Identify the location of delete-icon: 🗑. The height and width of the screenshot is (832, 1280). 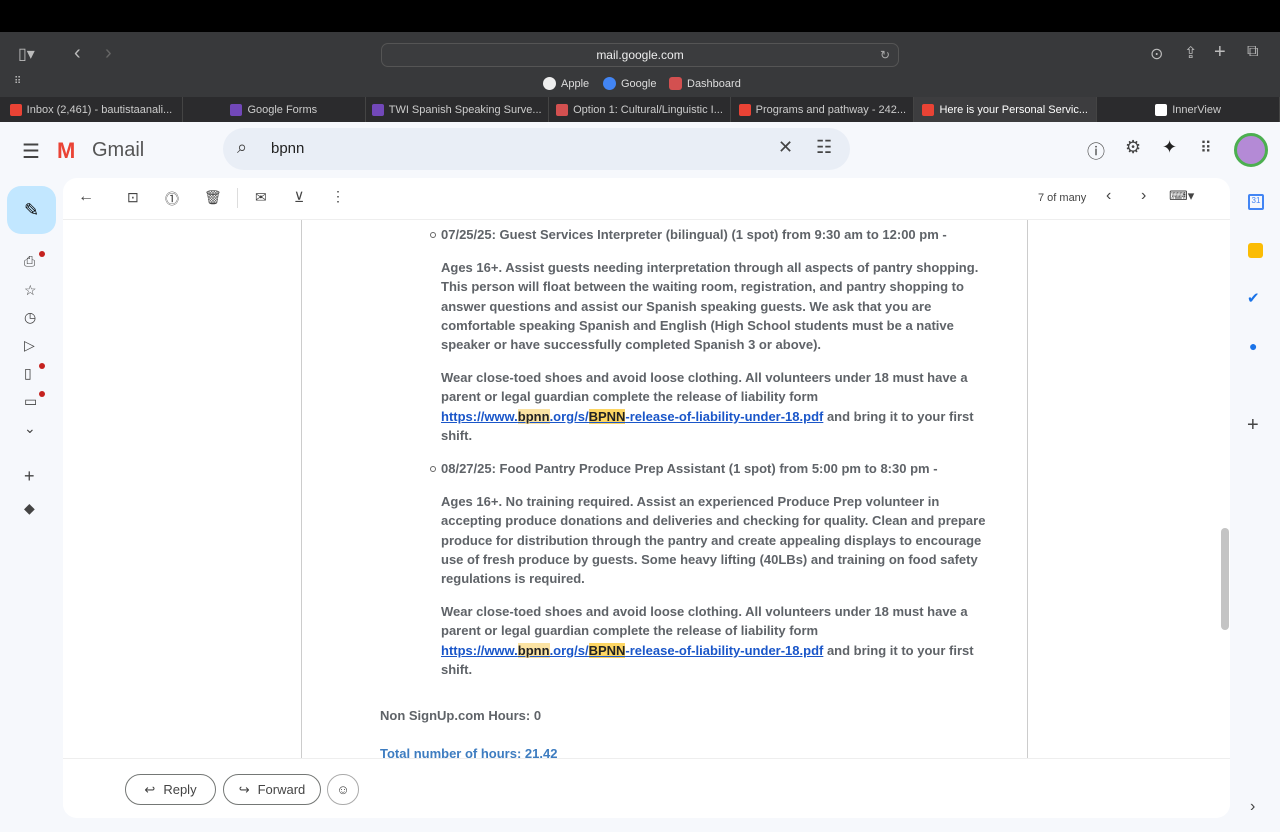
(213, 197).